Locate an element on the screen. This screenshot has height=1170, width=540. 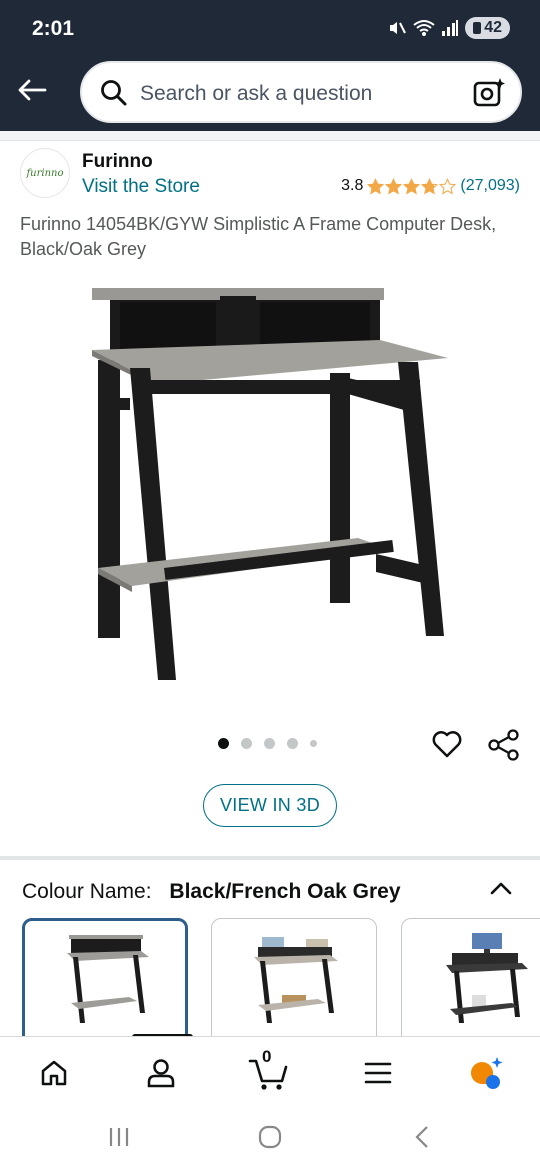
view-in-3d-button: VIEW IN 3D is located at coordinates (270, 805).